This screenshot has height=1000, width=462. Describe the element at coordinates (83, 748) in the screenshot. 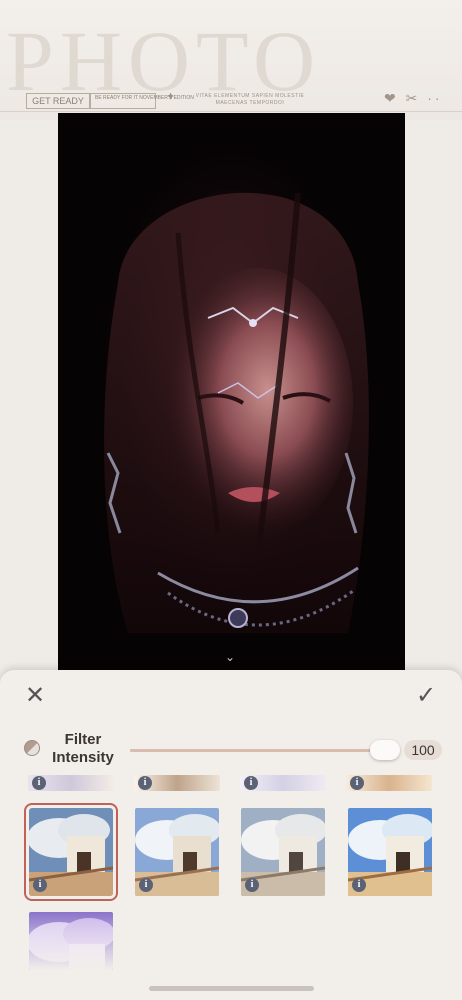

I see `filter-intensity-label: Filter Intensity` at that location.